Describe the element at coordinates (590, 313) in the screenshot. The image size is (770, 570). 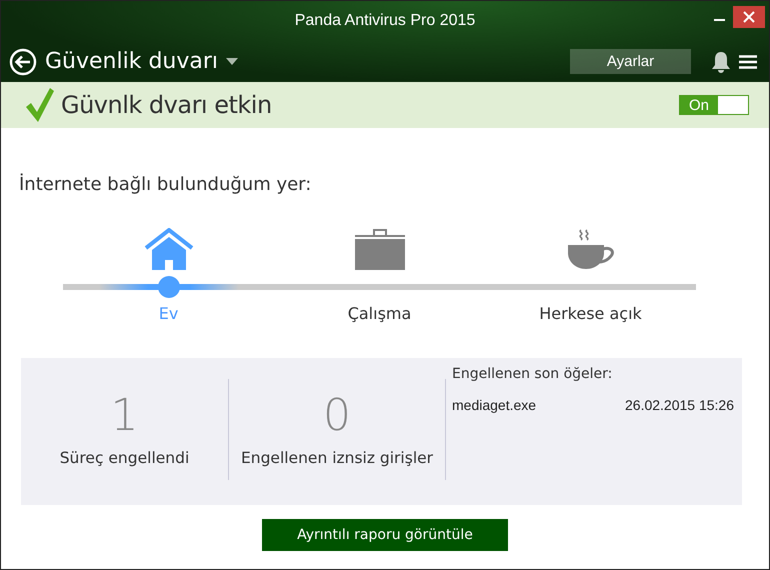
I see `location-option: Herkese açık` at that location.